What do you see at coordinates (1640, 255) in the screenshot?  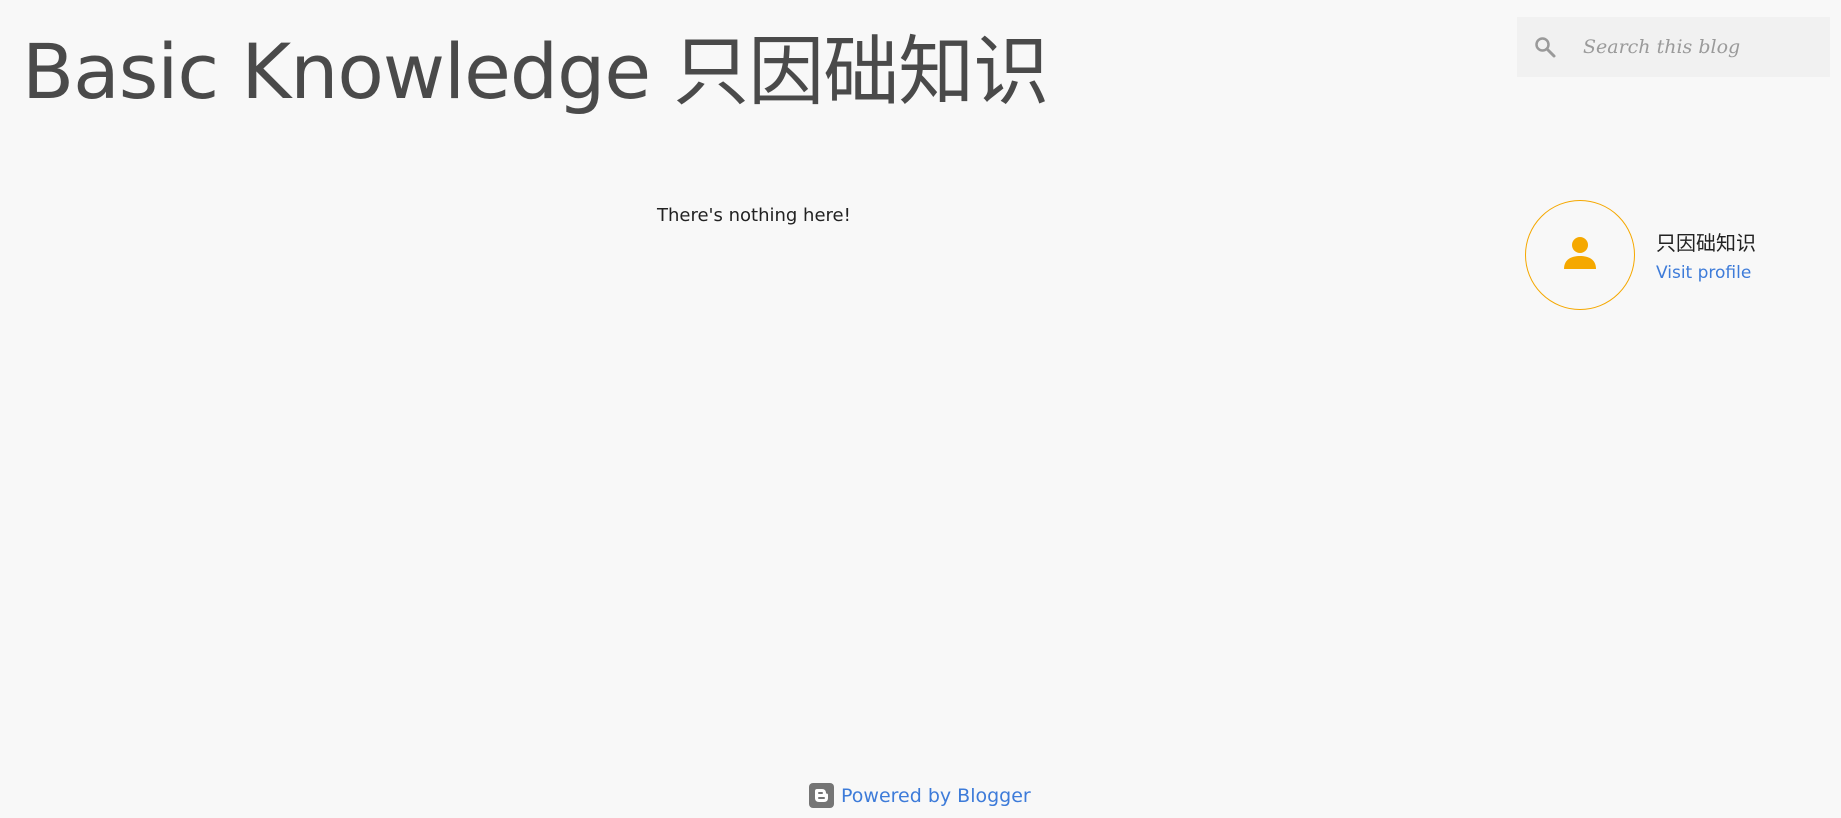 I see `profile-widget: 只因础知识 Visit profile` at bounding box center [1640, 255].